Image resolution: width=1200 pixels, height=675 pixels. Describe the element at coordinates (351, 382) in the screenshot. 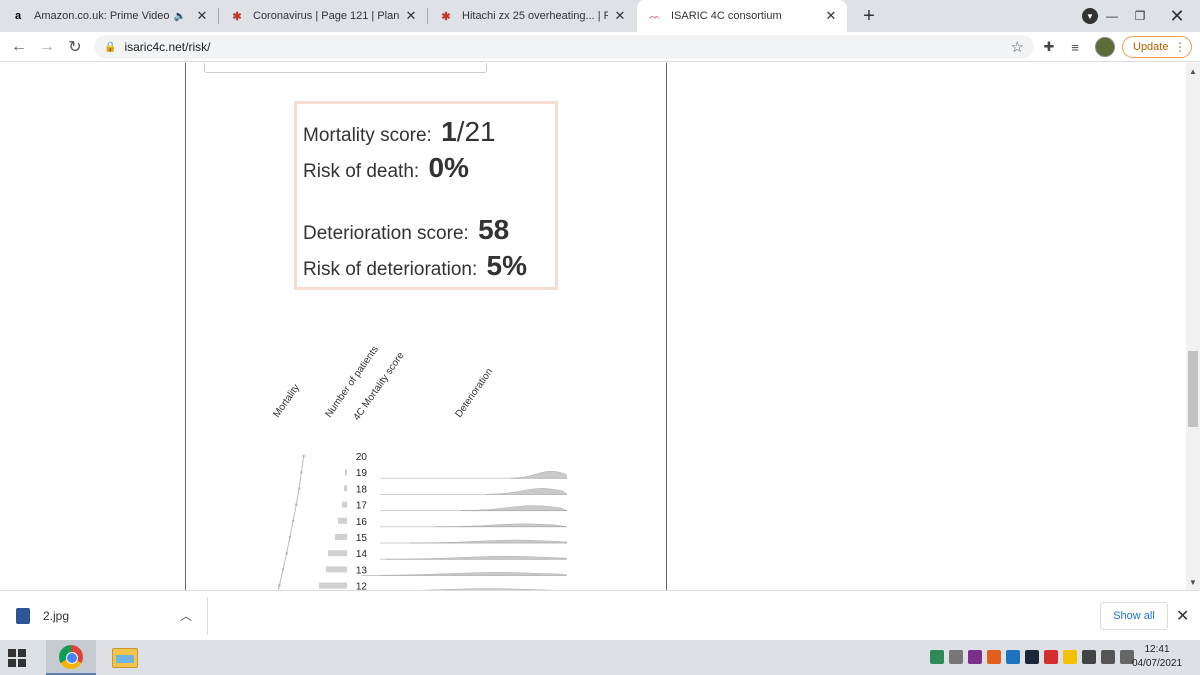

I see `column-header: Number of patients` at that location.